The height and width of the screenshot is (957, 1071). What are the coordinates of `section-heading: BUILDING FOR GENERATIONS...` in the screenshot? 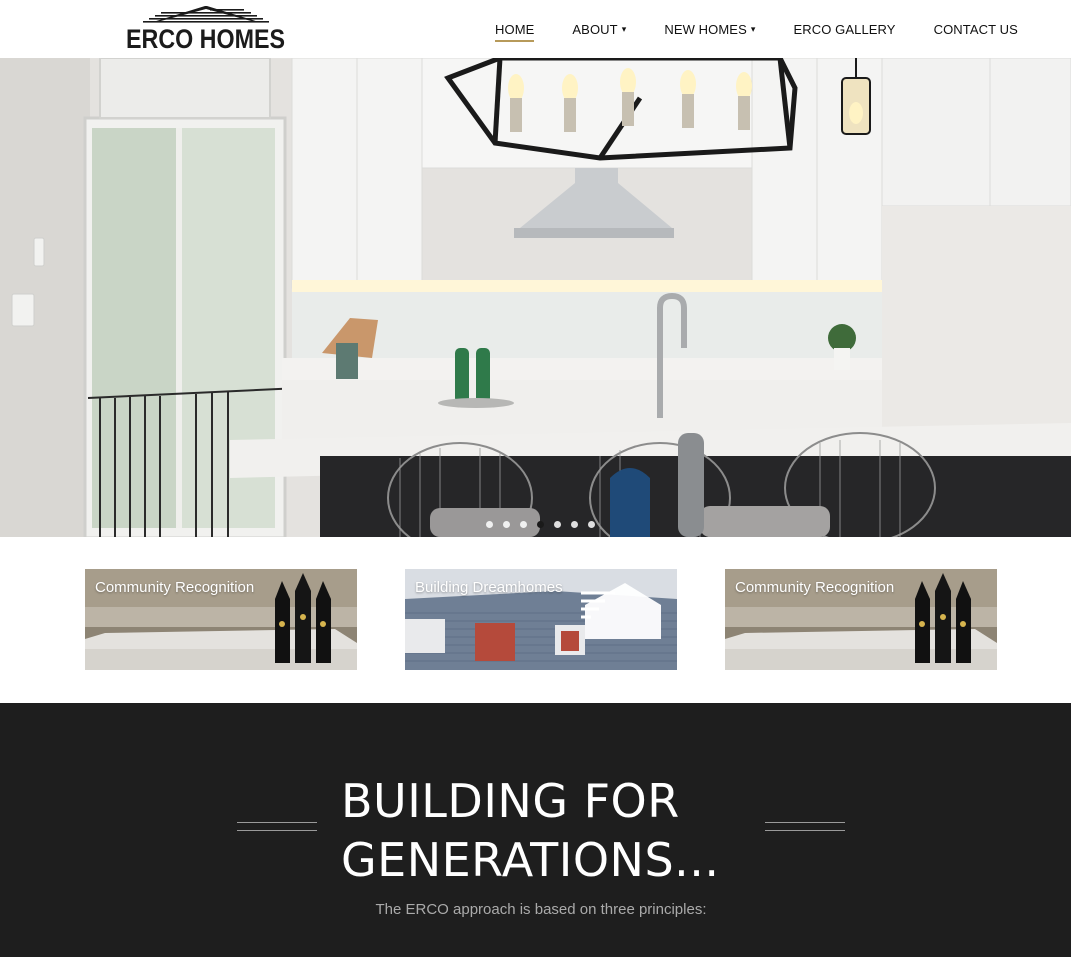 It's located at (551, 831).